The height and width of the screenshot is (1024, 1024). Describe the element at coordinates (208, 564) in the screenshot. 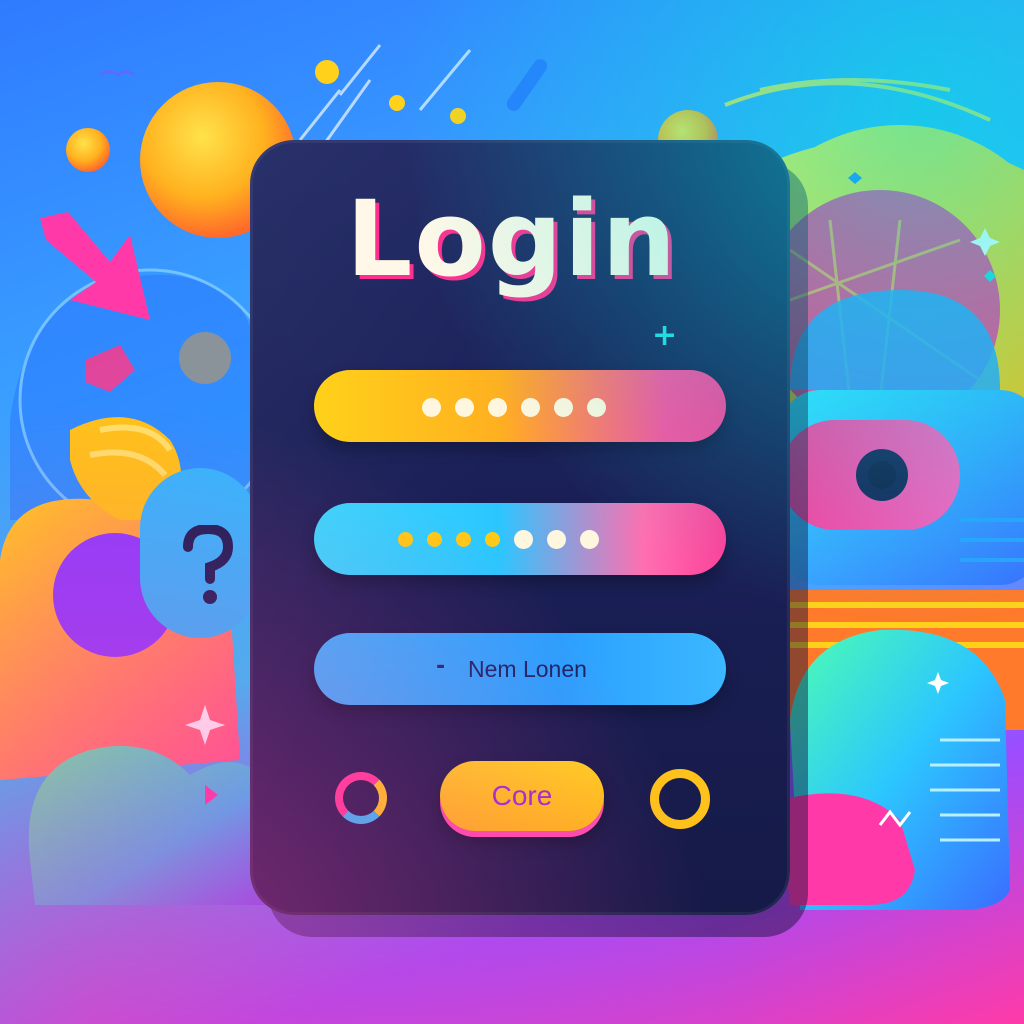

I see `question-icon` at that location.